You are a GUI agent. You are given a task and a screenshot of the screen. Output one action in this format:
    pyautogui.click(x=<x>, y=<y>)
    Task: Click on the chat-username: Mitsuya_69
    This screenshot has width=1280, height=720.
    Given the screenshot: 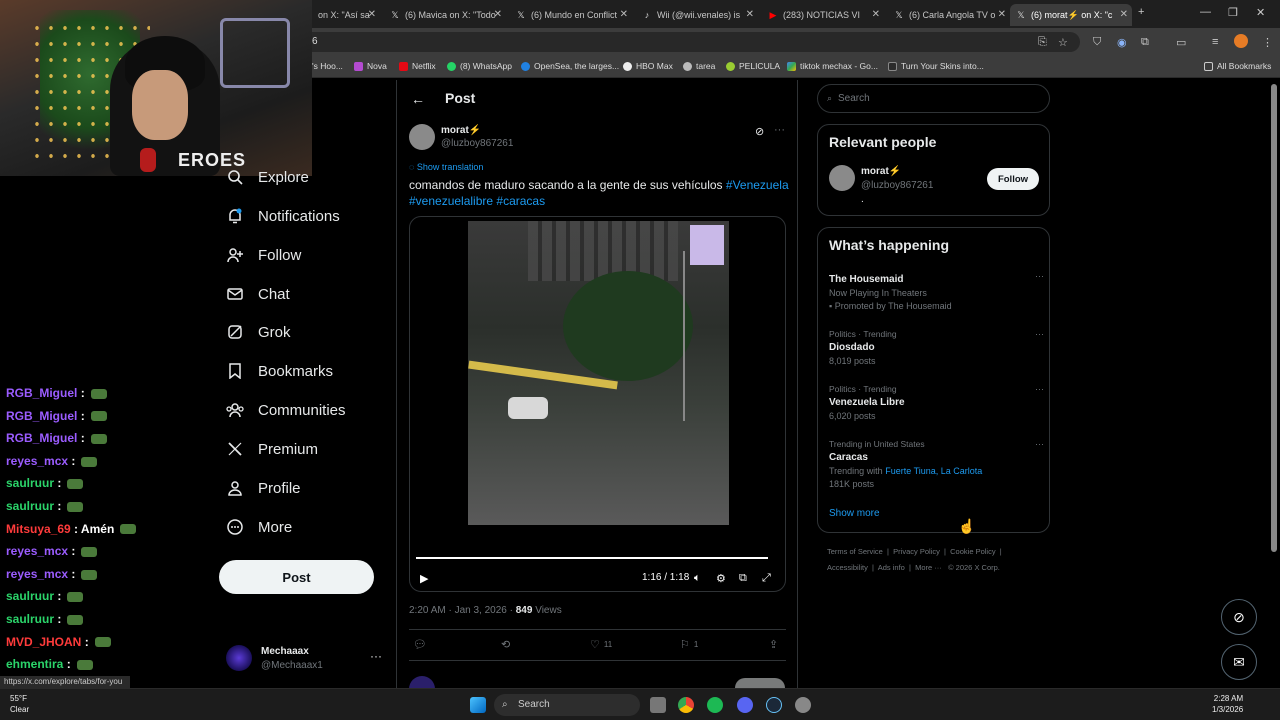 What is the action you would take?
    pyautogui.click(x=38, y=529)
    